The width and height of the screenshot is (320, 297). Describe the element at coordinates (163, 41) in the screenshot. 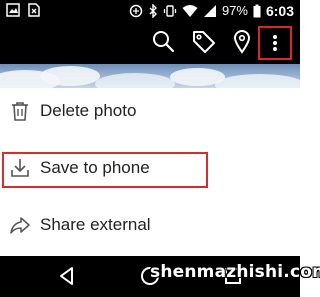

I see `search-icon` at that location.